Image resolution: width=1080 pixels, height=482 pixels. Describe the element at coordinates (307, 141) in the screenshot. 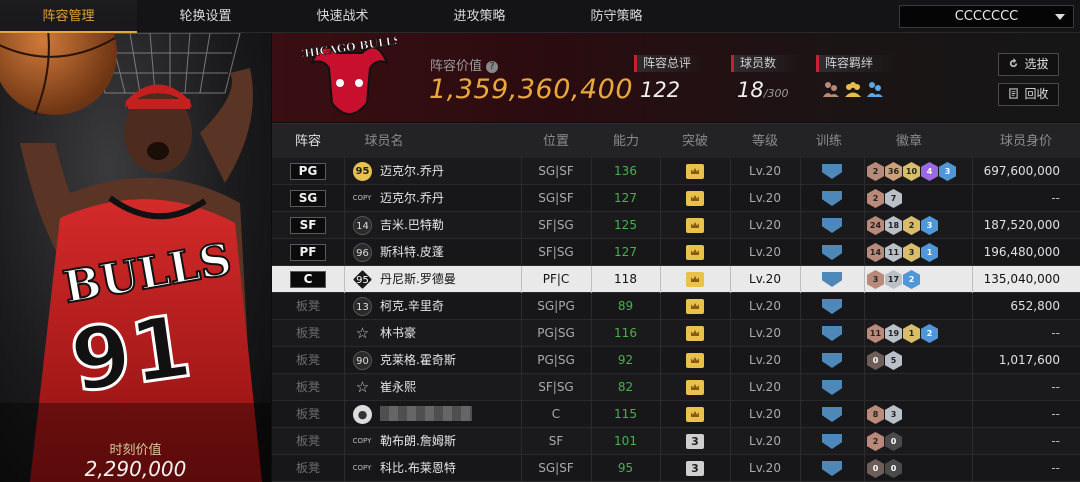

I see `col-slot: 阵容` at that location.